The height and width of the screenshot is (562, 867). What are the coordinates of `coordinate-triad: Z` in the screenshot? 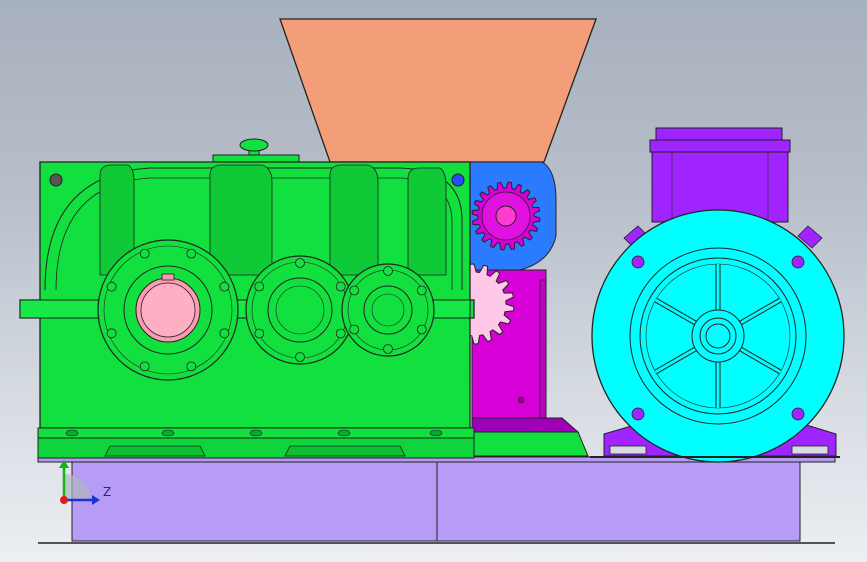 It's located at (83, 485).